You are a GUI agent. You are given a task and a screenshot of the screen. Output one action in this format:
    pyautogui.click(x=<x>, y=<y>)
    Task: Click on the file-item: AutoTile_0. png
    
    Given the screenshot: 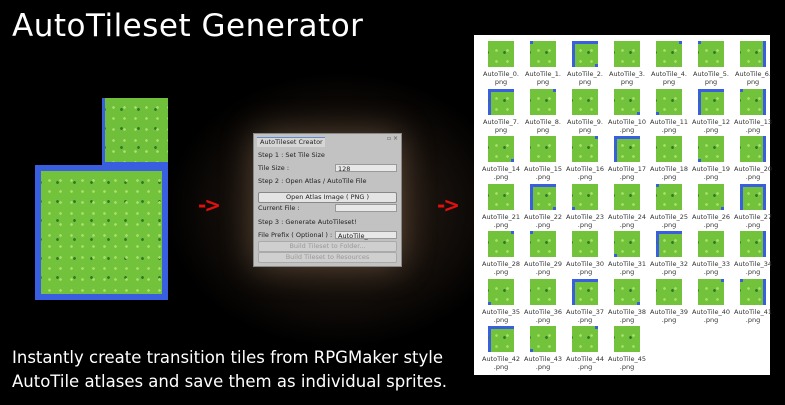 What is the action you would take?
    pyautogui.click(x=501, y=63)
    